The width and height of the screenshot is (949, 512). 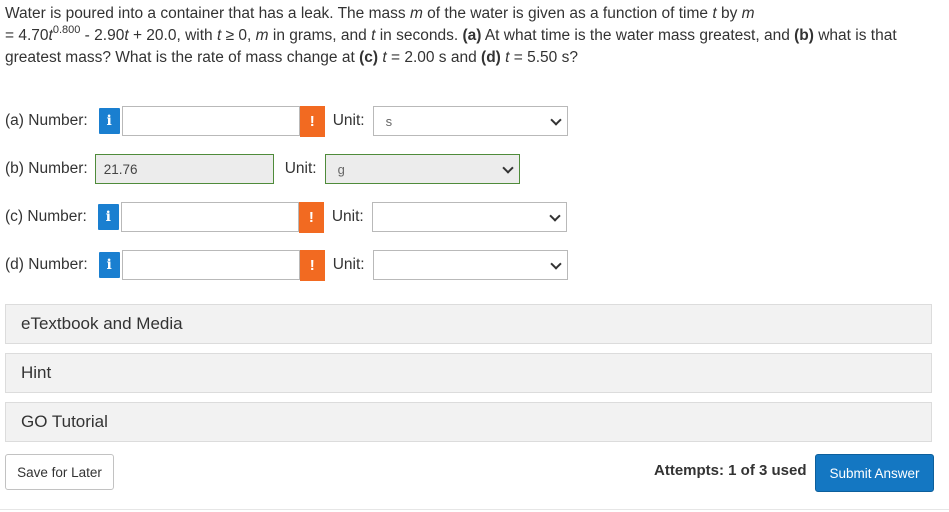 I want to click on part-marker: (a), so click(x=472, y=35).